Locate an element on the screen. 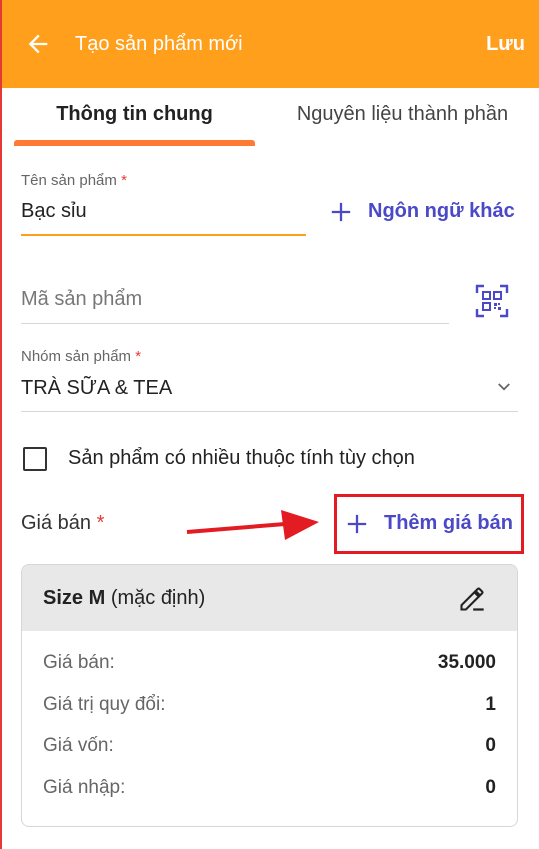 The image size is (539, 849). app-bar: Tạo sản phẩm mới Lưu is located at coordinates (269, 44).